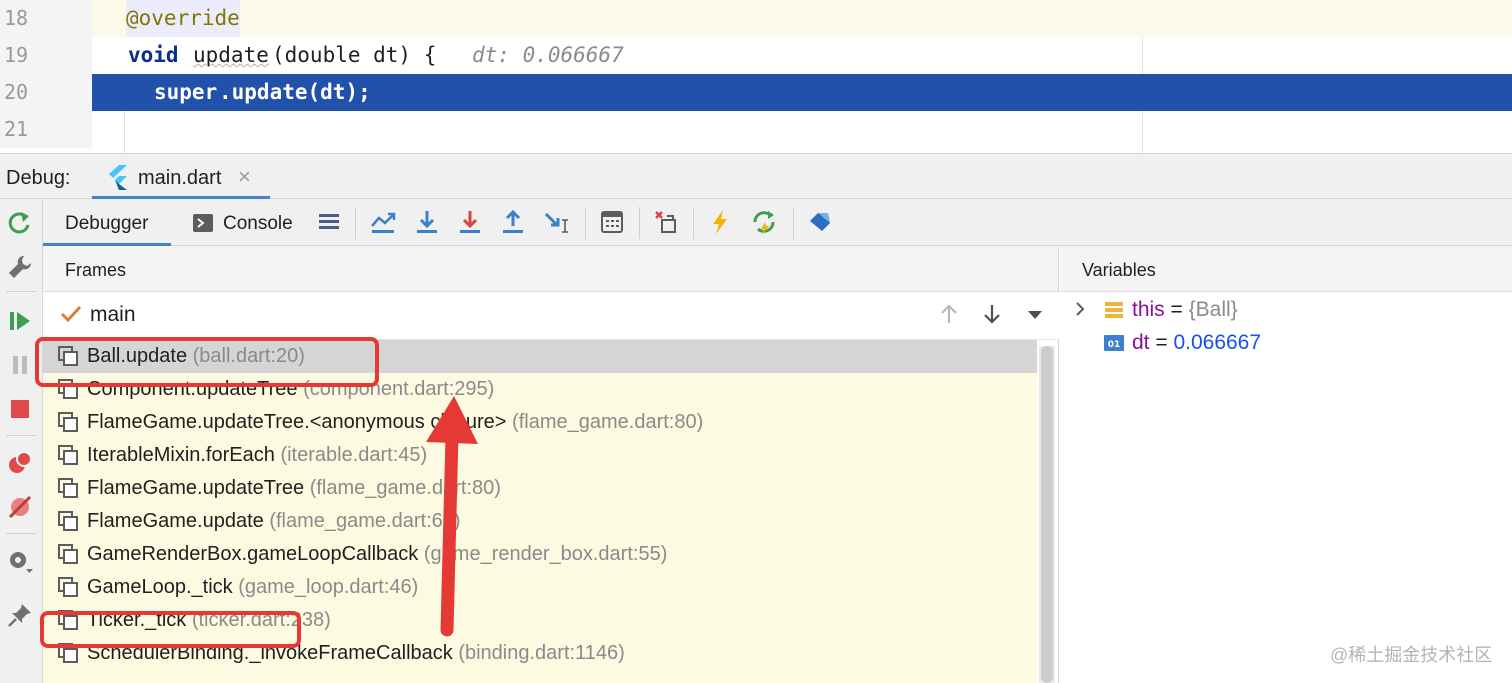 The width and height of the screenshot is (1512, 683). Describe the element at coordinates (38, 178) in the screenshot. I see `debug-label: Debug:` at that location.